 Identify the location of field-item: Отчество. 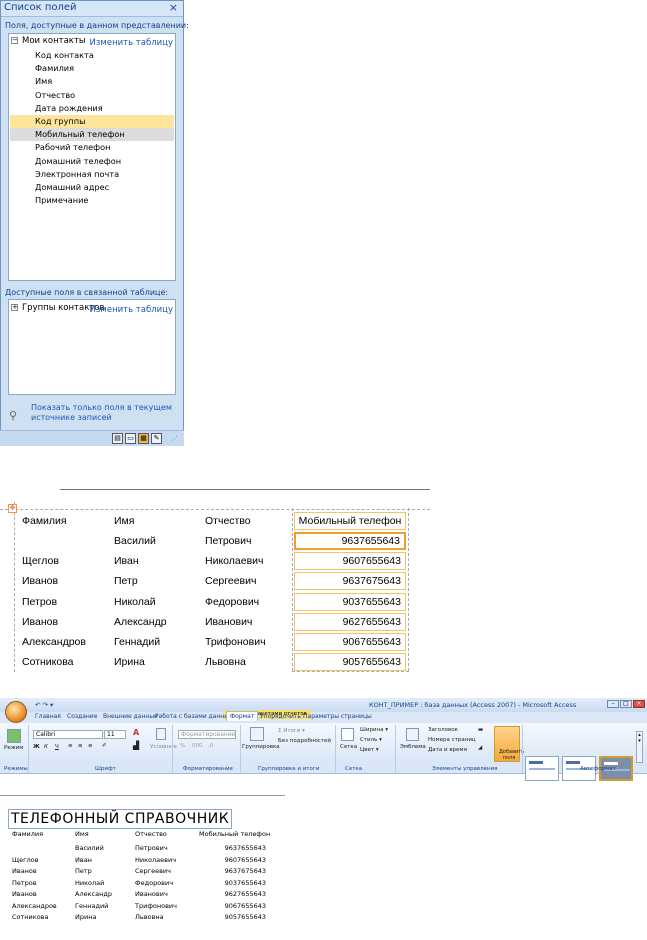
(92, 95).